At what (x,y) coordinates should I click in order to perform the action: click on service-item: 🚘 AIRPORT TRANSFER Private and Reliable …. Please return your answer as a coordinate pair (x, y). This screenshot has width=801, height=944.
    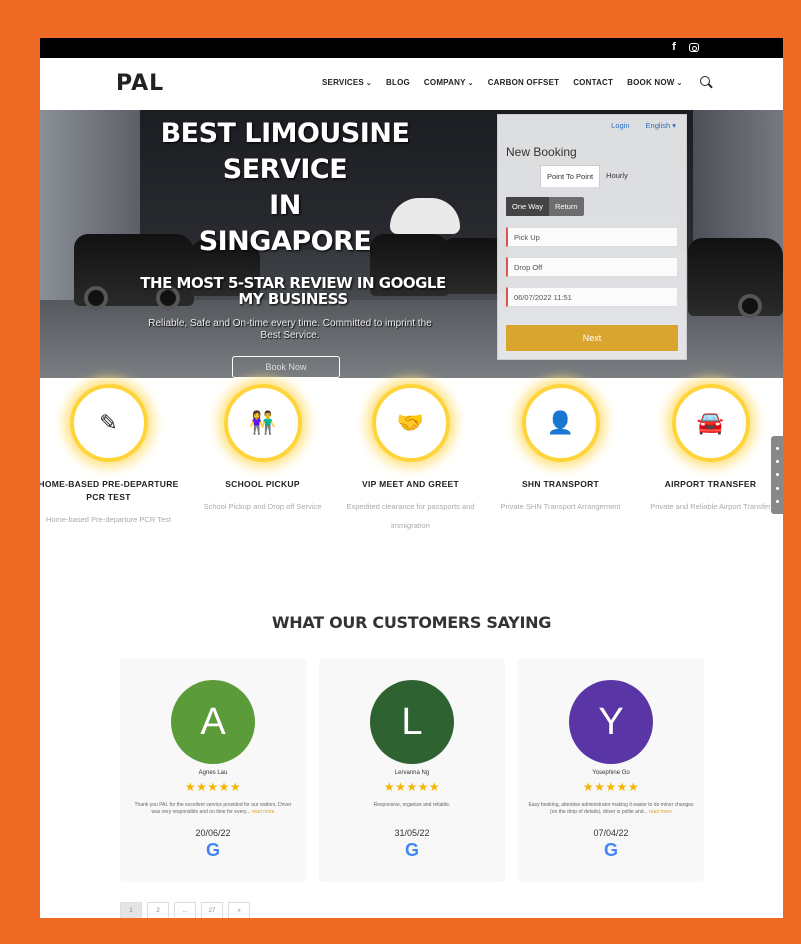
    Looking at the image, I should click on (710, 450).